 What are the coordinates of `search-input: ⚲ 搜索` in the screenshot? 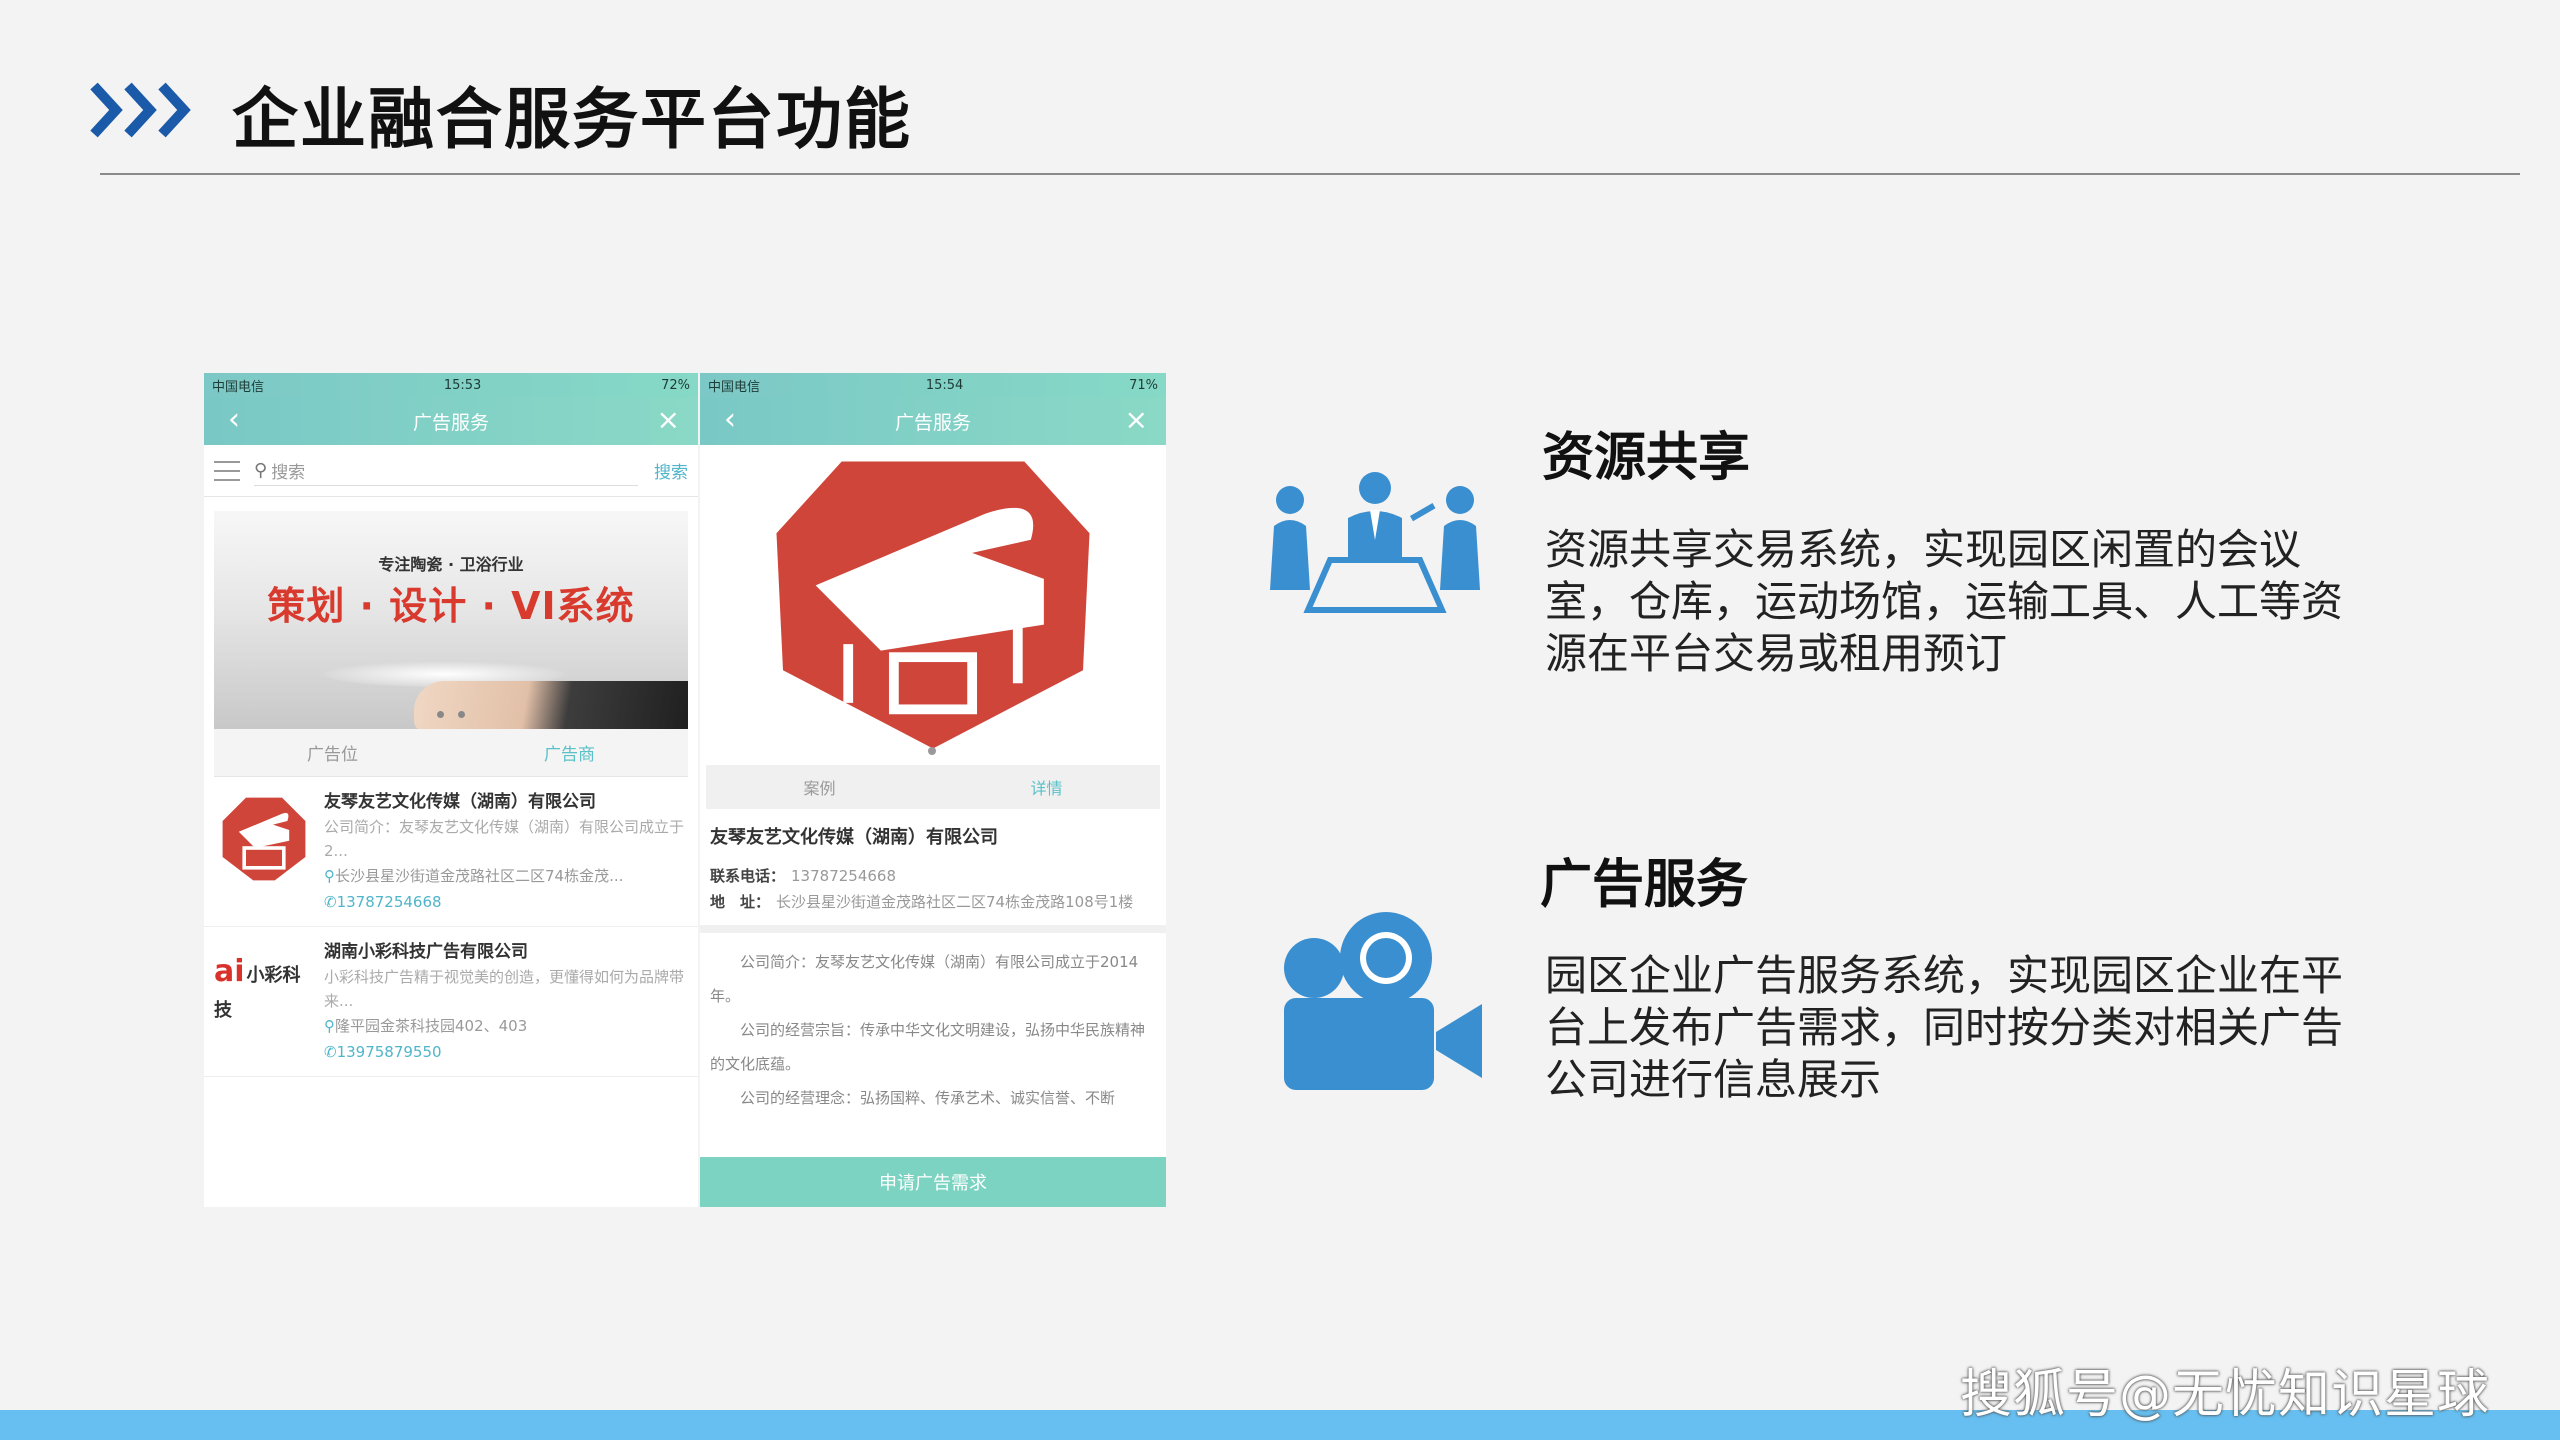 It's located at (446, 471).